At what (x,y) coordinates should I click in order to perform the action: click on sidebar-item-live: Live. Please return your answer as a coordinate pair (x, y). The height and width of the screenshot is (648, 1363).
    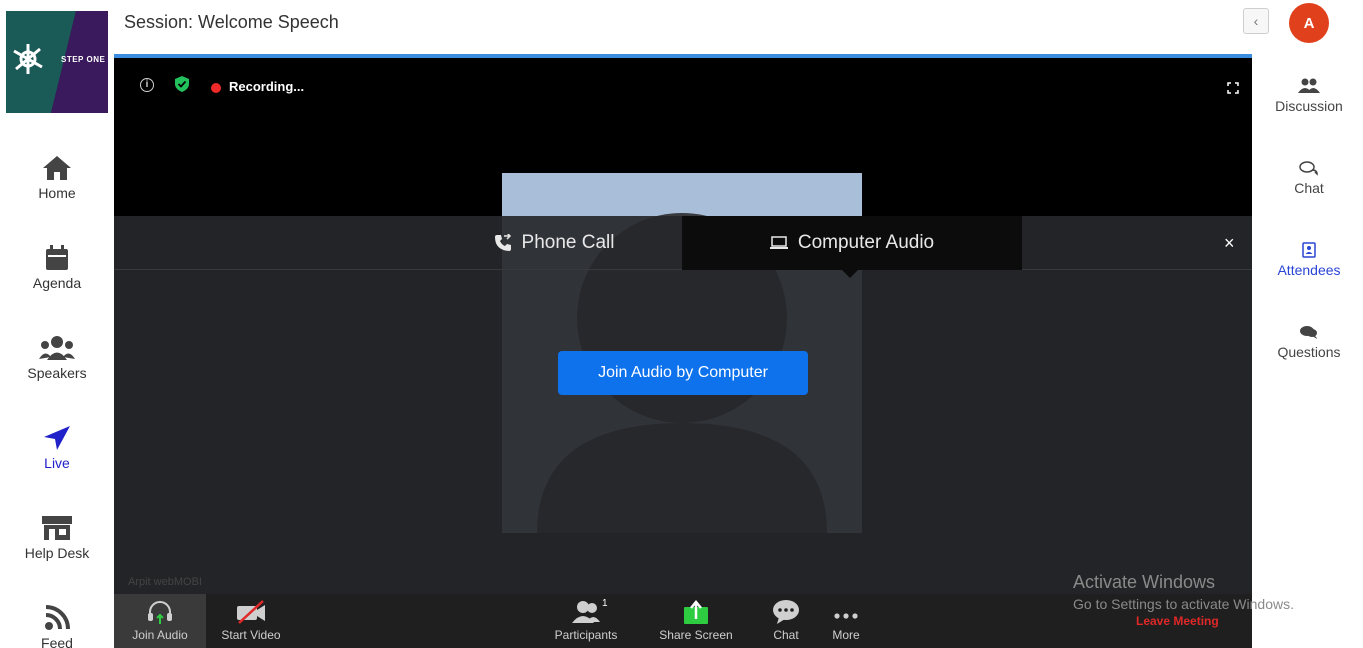
    Looking at the image, I should click on (57, 455).